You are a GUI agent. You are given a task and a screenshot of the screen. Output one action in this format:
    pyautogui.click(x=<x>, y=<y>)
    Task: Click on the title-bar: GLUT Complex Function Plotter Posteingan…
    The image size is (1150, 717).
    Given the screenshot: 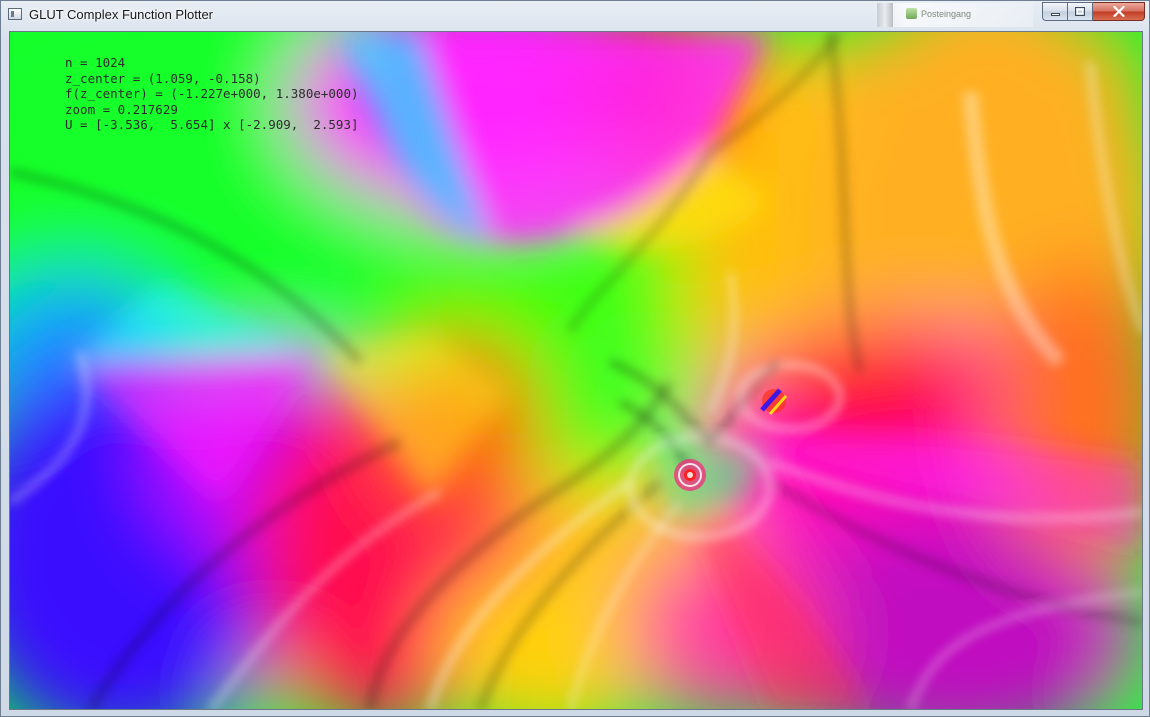 What is the action you would take?
    pyautogui.click(x=575, y=15)
    